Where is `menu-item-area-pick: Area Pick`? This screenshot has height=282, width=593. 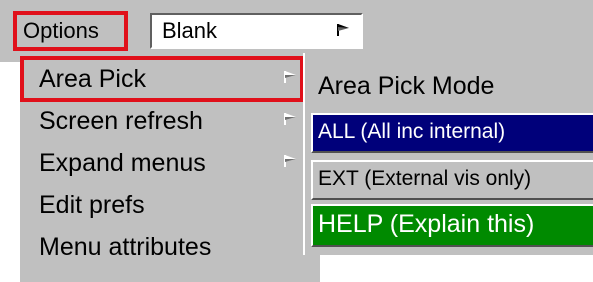 menu-item-area-pick: Area Pick is located at coordinates (170, 79).